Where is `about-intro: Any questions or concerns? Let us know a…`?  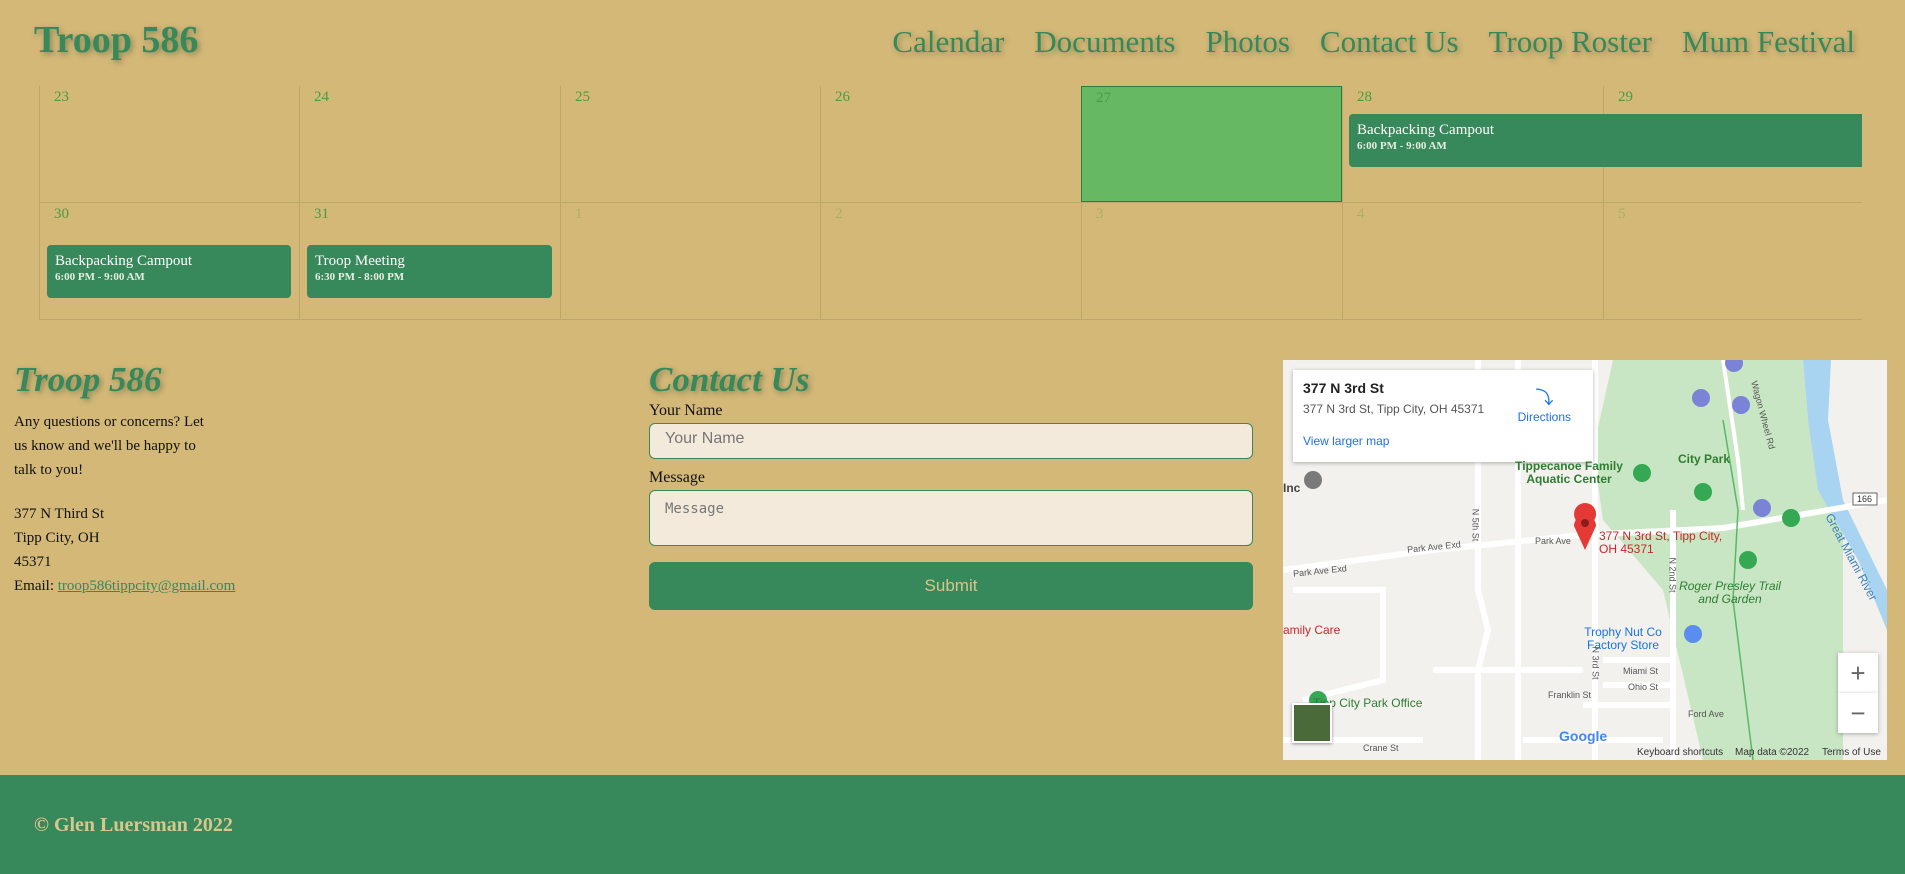 about-intro: Any questions or concerns? Let us know a… is located at coordinates (109, 446).